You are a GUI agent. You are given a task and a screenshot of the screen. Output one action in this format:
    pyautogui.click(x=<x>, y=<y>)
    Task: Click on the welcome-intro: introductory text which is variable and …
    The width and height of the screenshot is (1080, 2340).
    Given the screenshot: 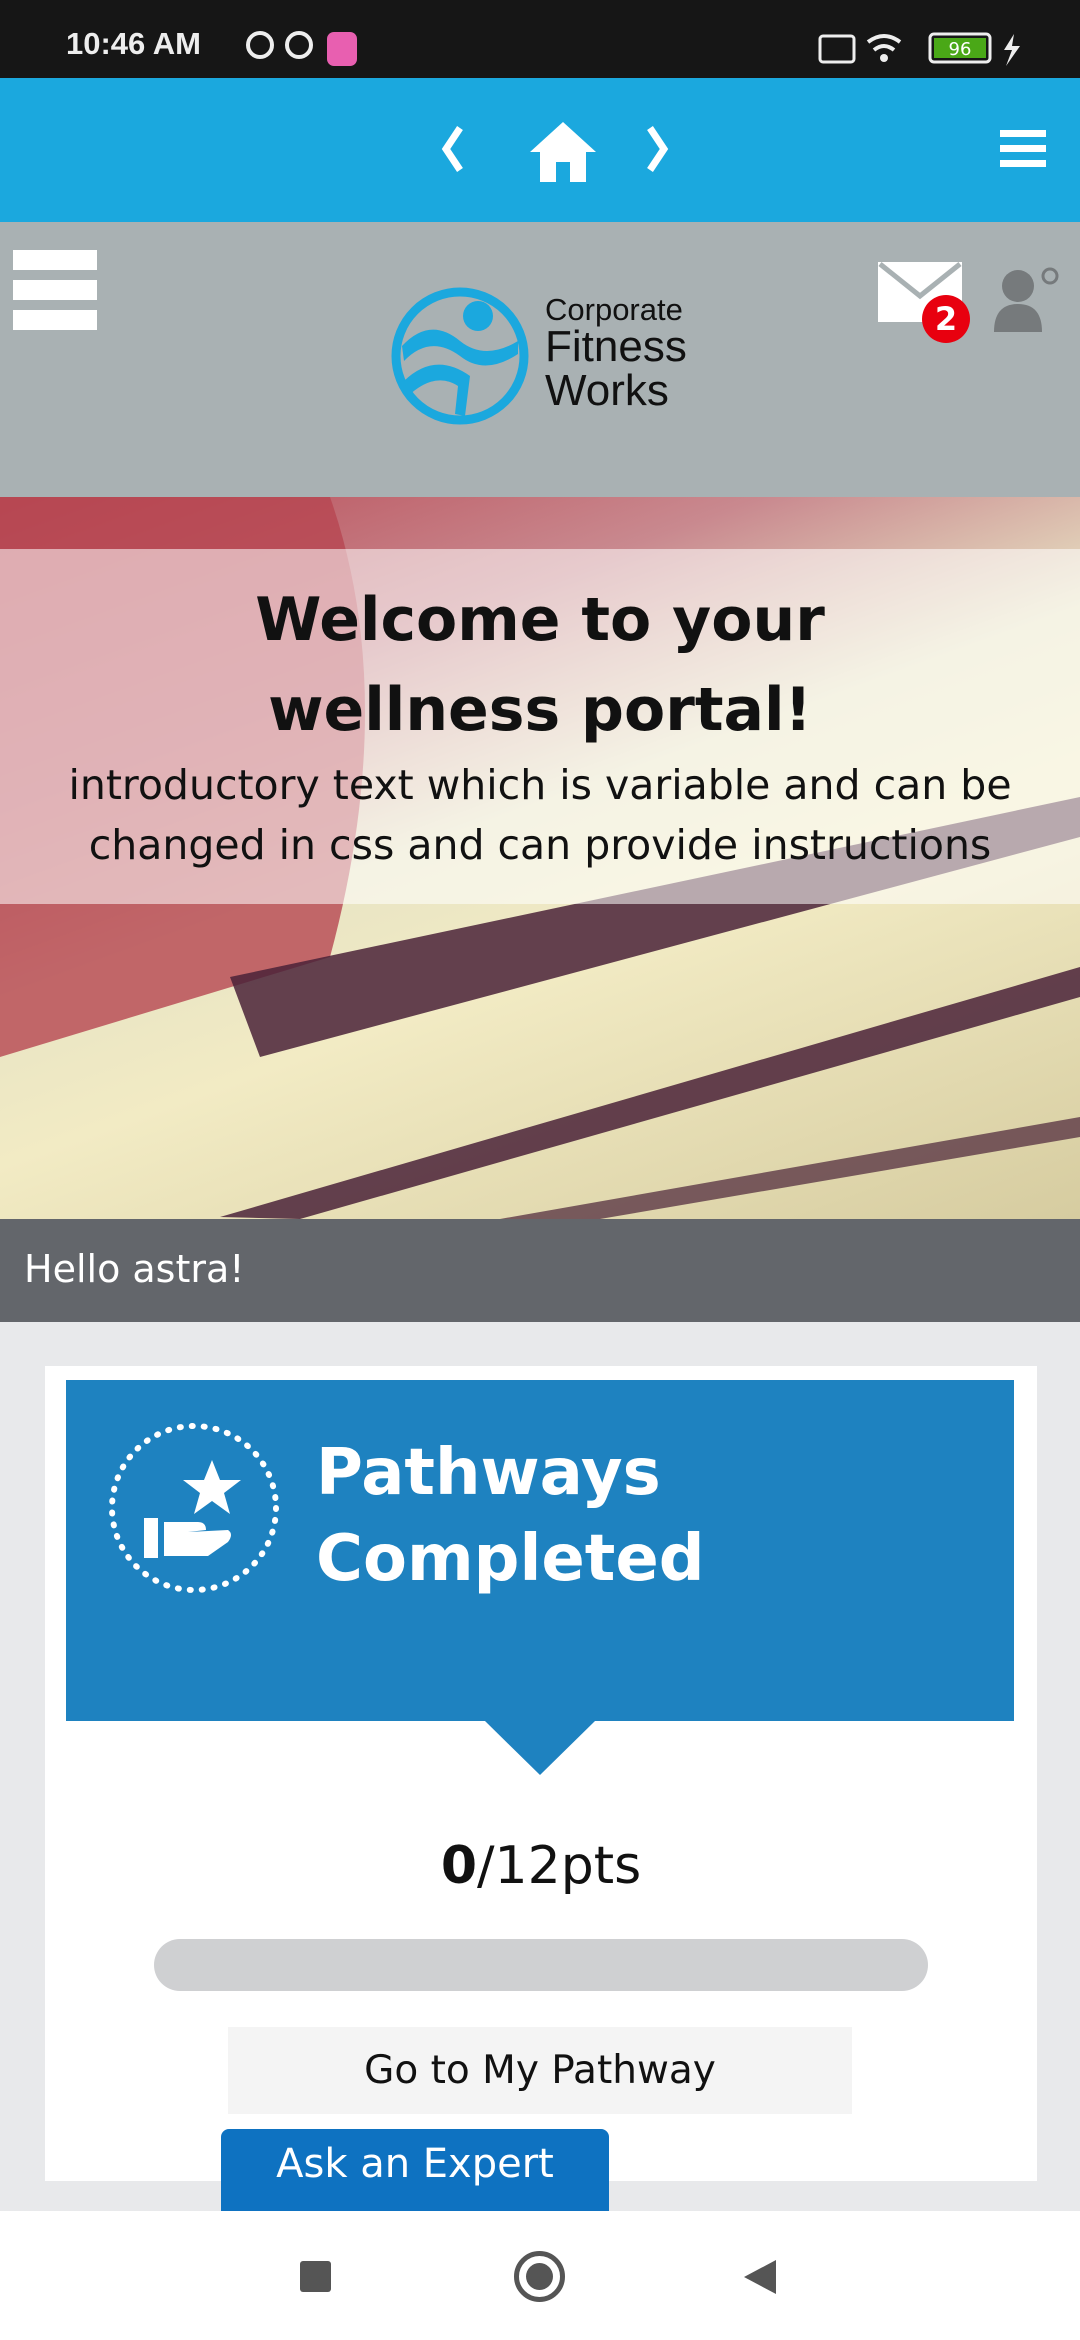 What is the action you would take?
    pyautogui.click(x=540, y=815)
    